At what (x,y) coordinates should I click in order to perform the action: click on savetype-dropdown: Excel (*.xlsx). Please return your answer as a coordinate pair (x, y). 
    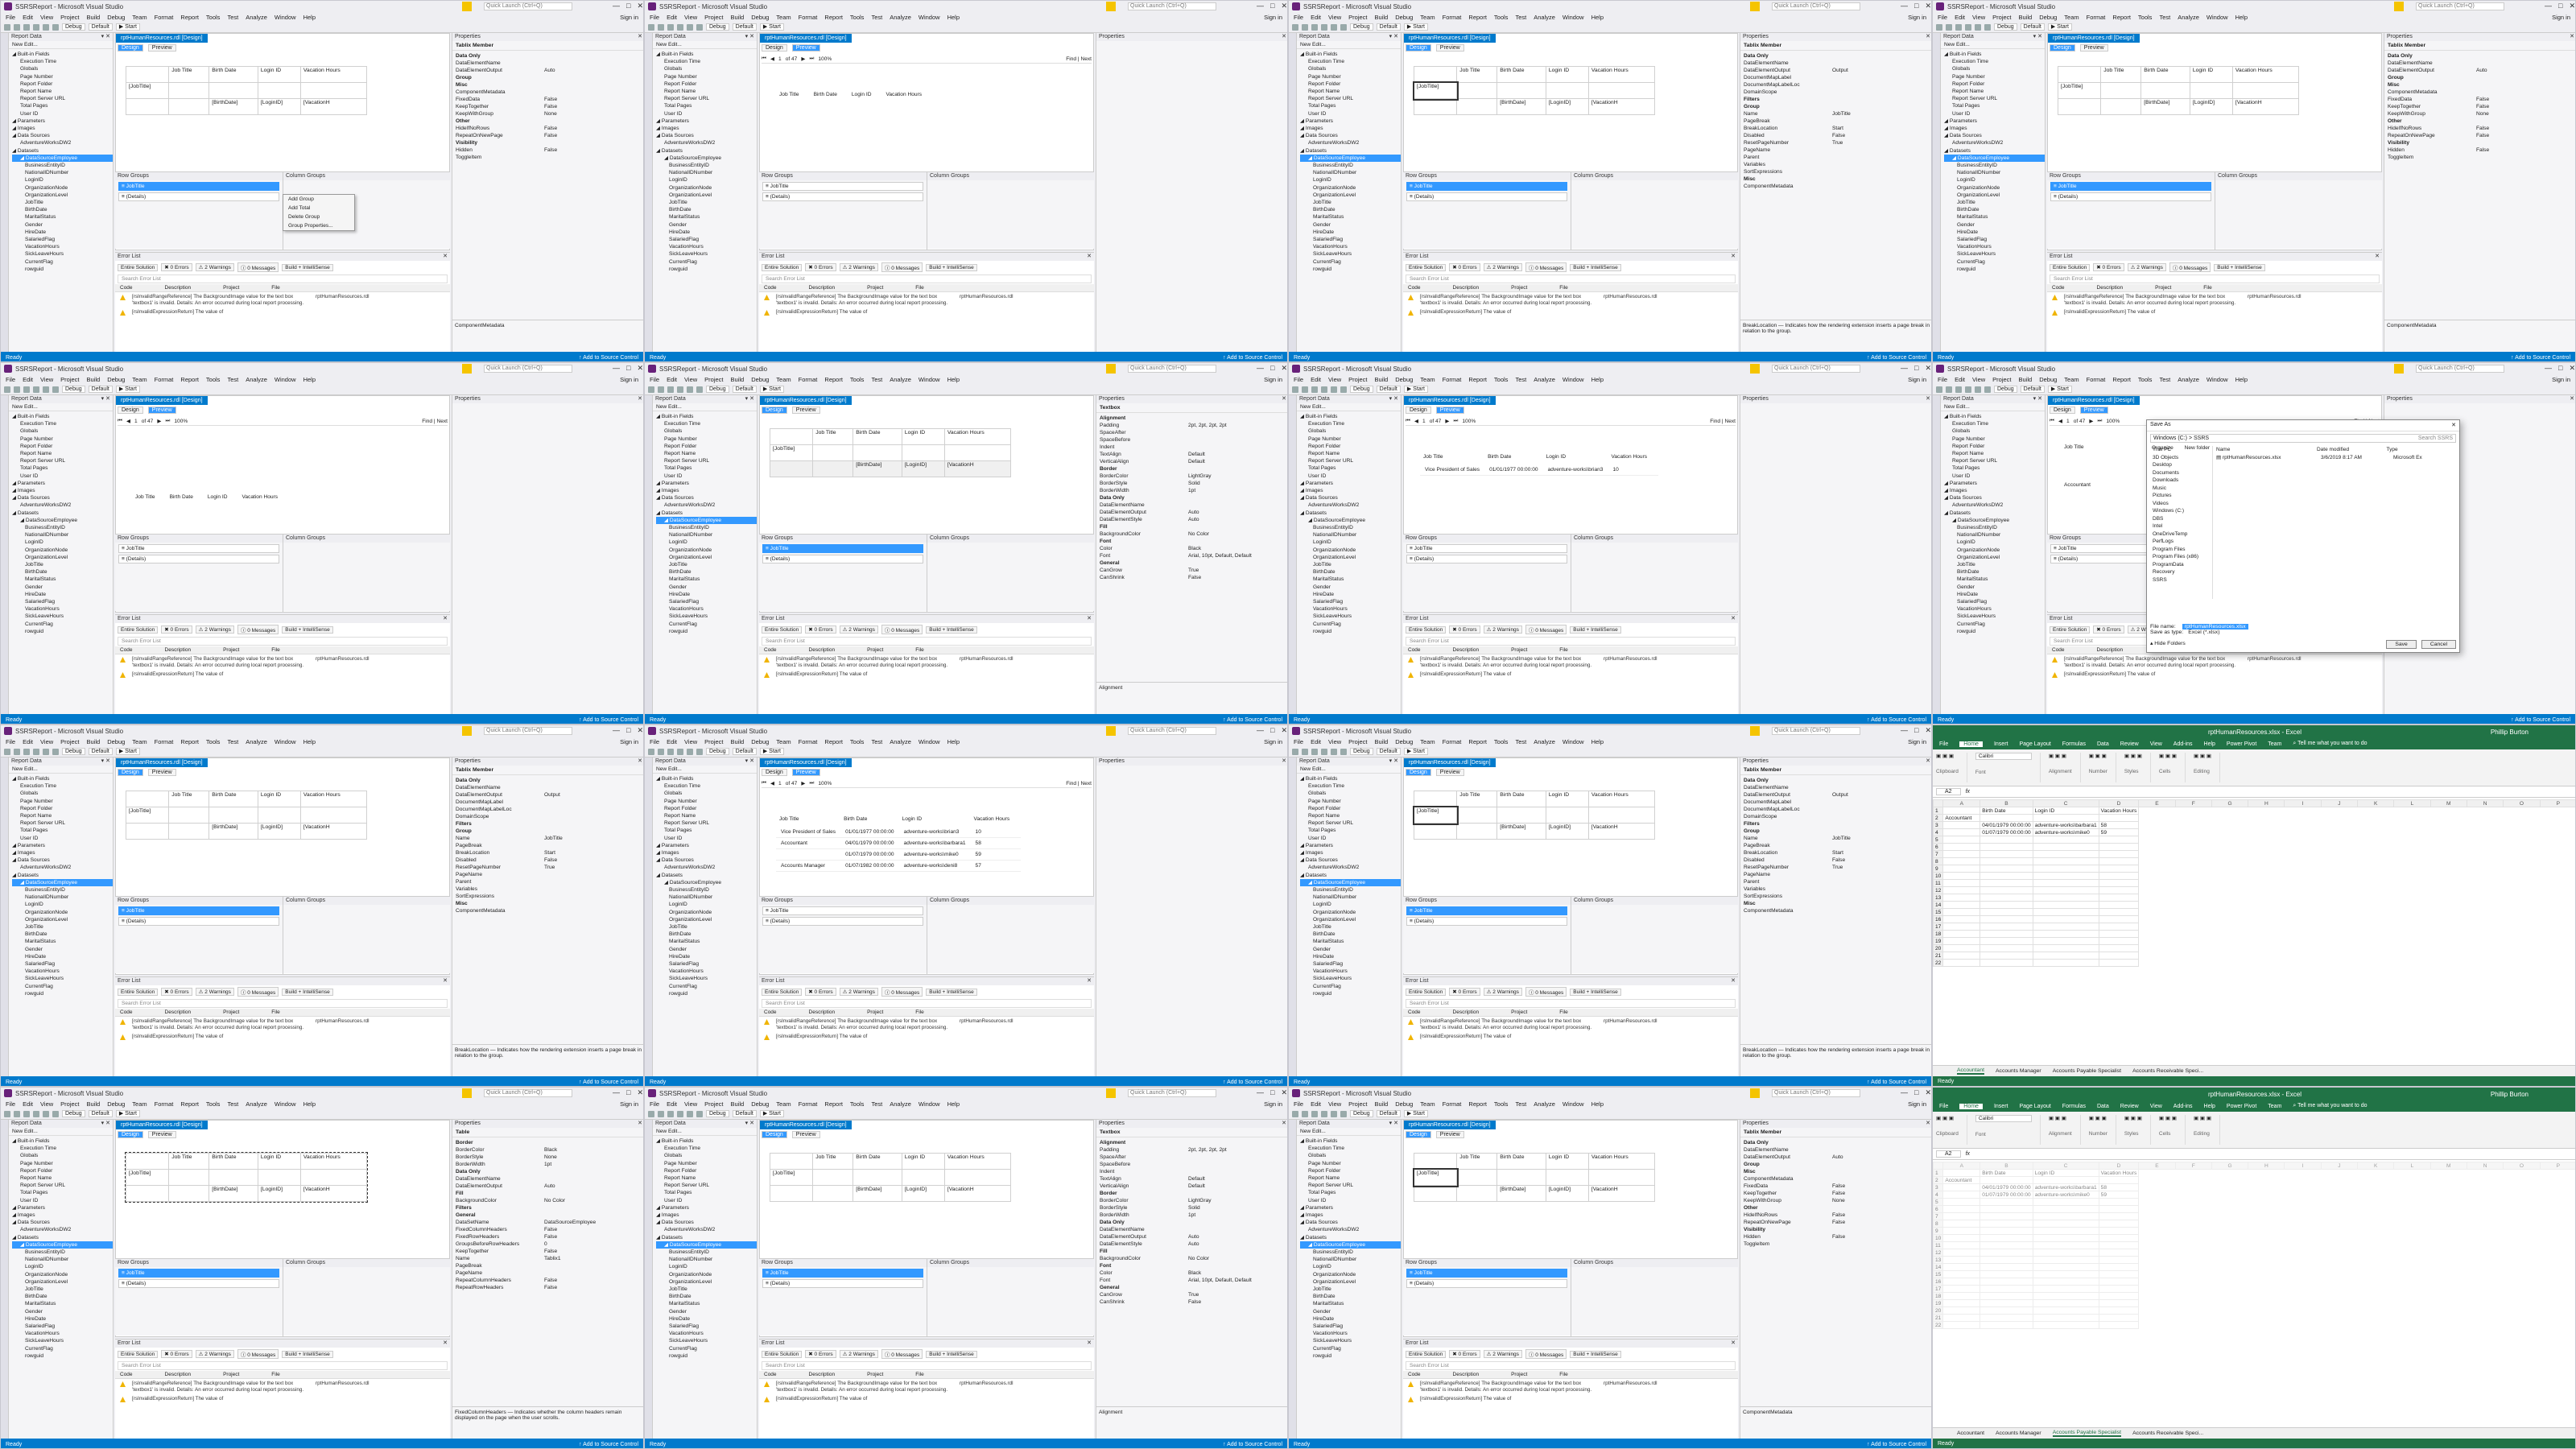
    Looking at the image, I should click on (2203, 632).